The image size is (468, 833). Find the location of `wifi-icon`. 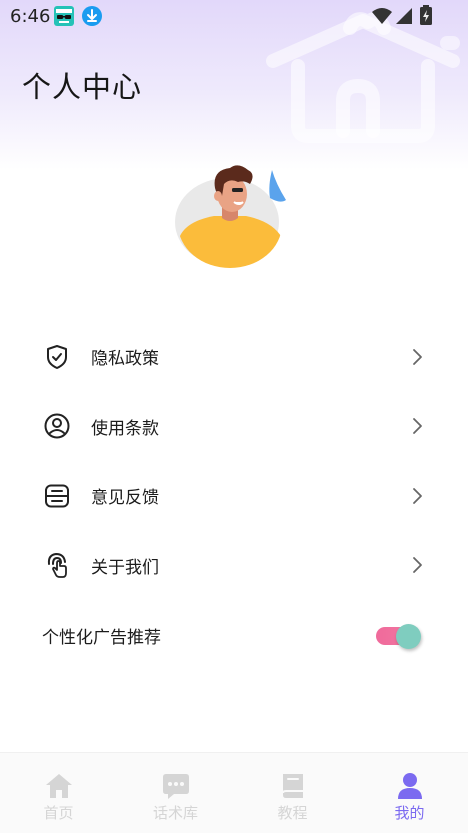

wifi-icon is located at coordinates (382, 16).